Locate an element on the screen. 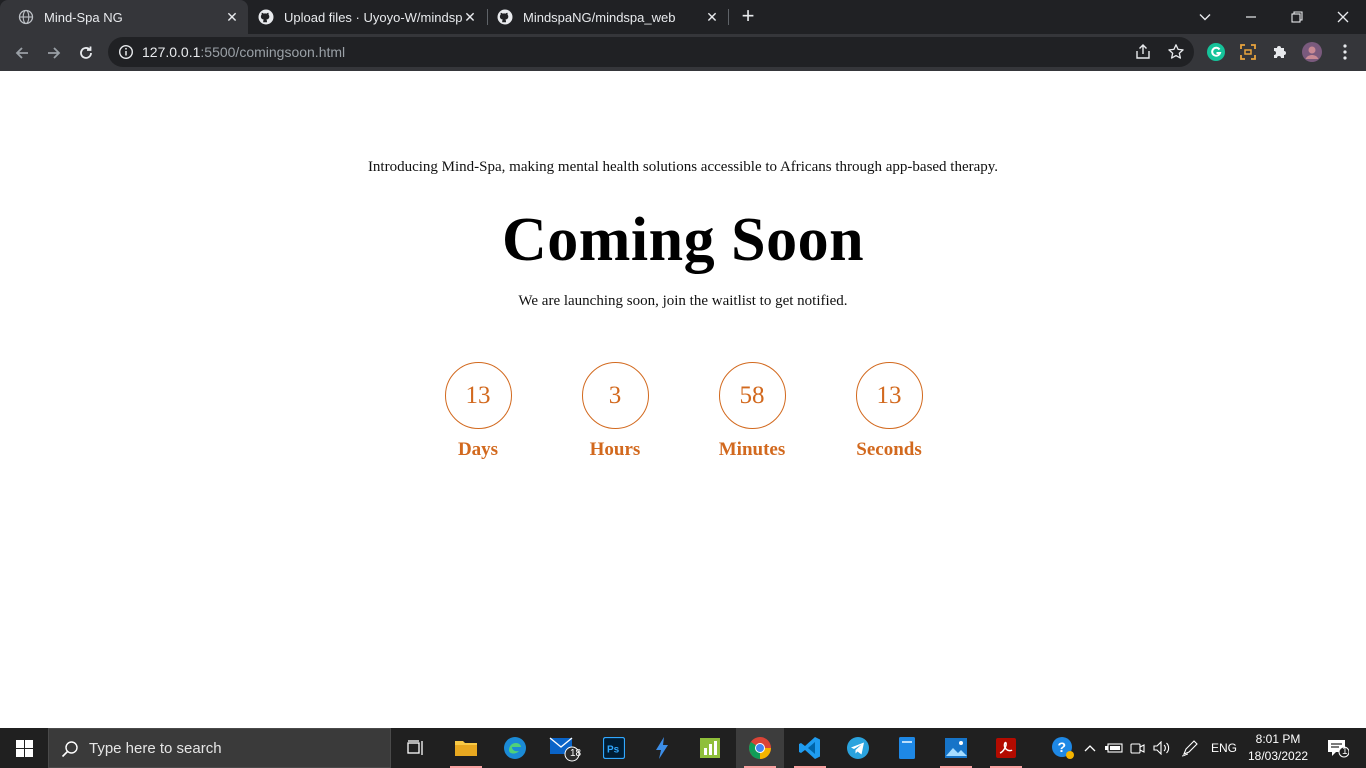  screen-capture-extension-icon is located at coordinates (1248, 52).